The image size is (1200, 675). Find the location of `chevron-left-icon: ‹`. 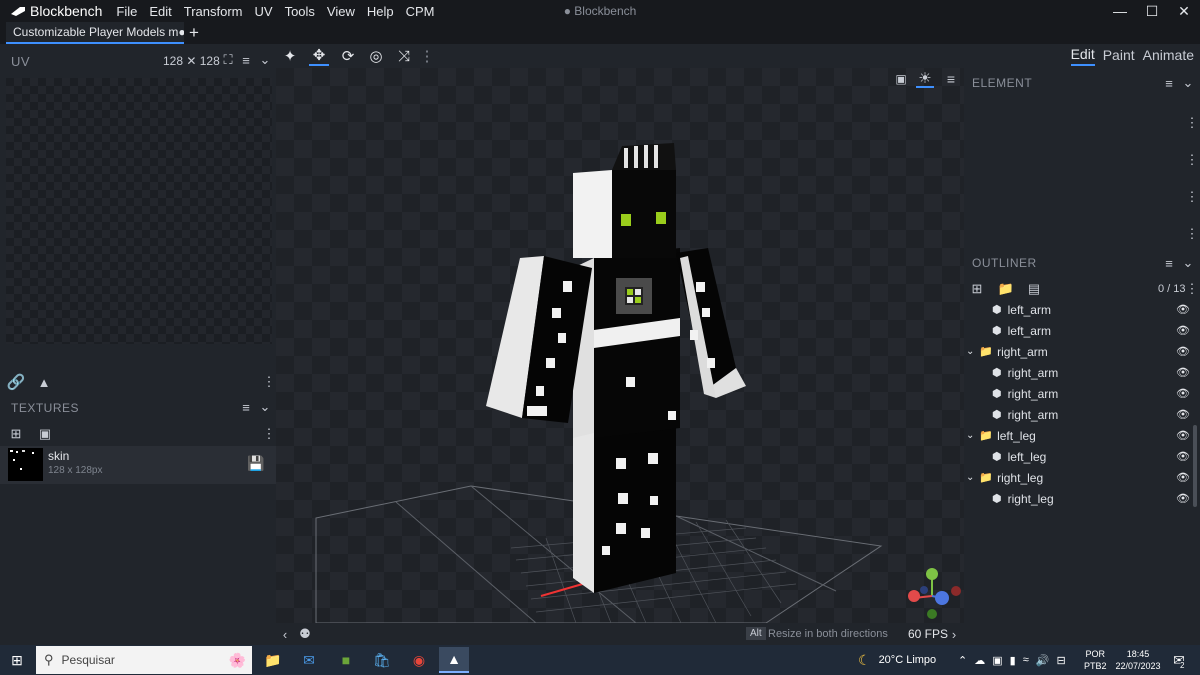

chevron-left-icon: ‹ is located at coordinates (285, 634).